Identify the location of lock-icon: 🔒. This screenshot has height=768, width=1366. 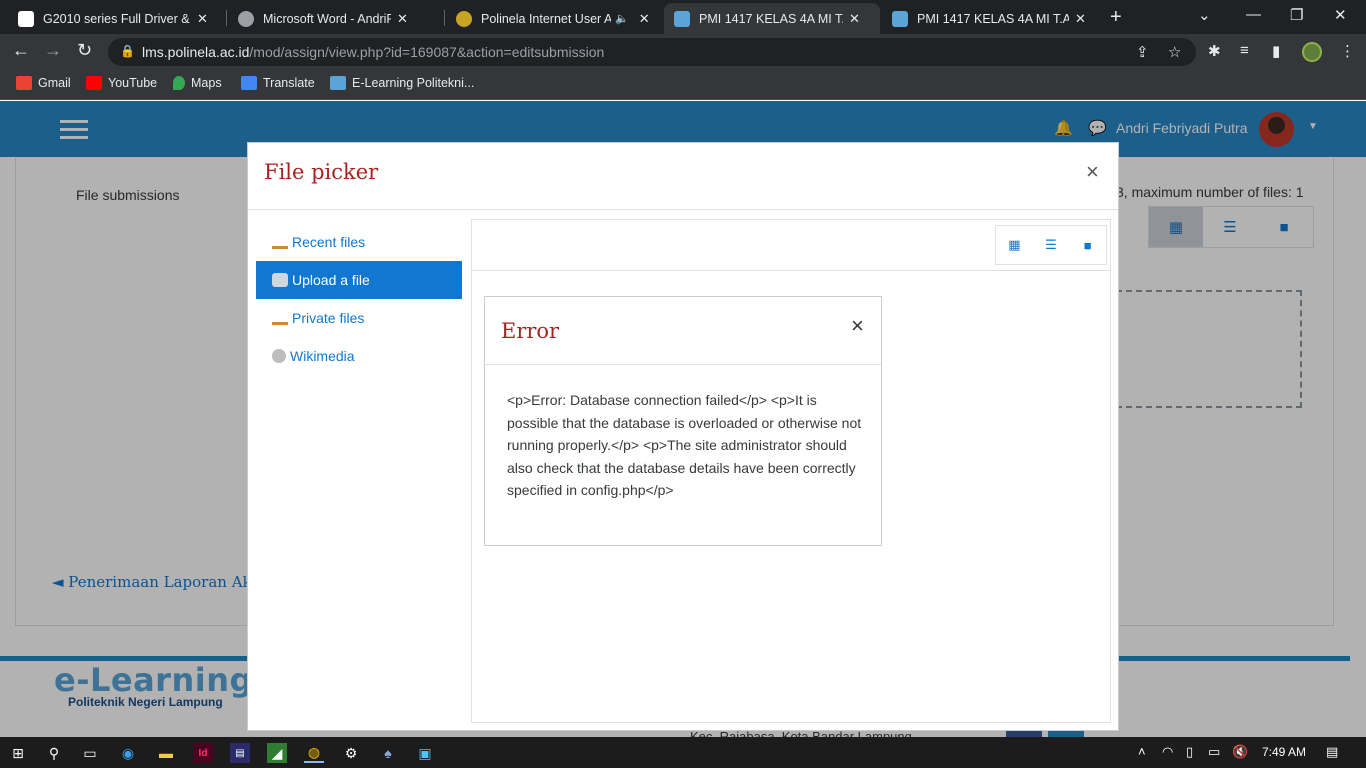
(127, 51).